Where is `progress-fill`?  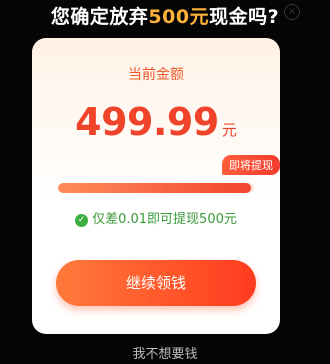 progress-fill is located at coordinates (155, 188).